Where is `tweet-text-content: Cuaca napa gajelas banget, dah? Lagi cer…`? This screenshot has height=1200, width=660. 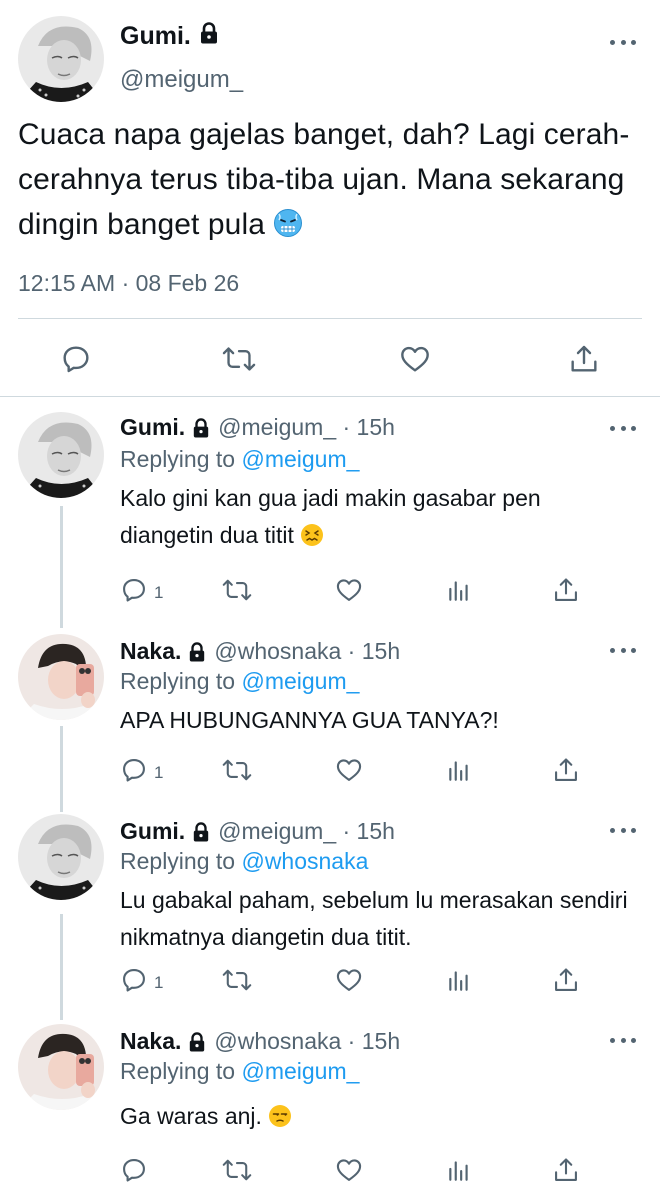 tweet-text-content: Cuaca napa gajelas banget, dah? Lagi cer… is located at coordinates (324, 179).